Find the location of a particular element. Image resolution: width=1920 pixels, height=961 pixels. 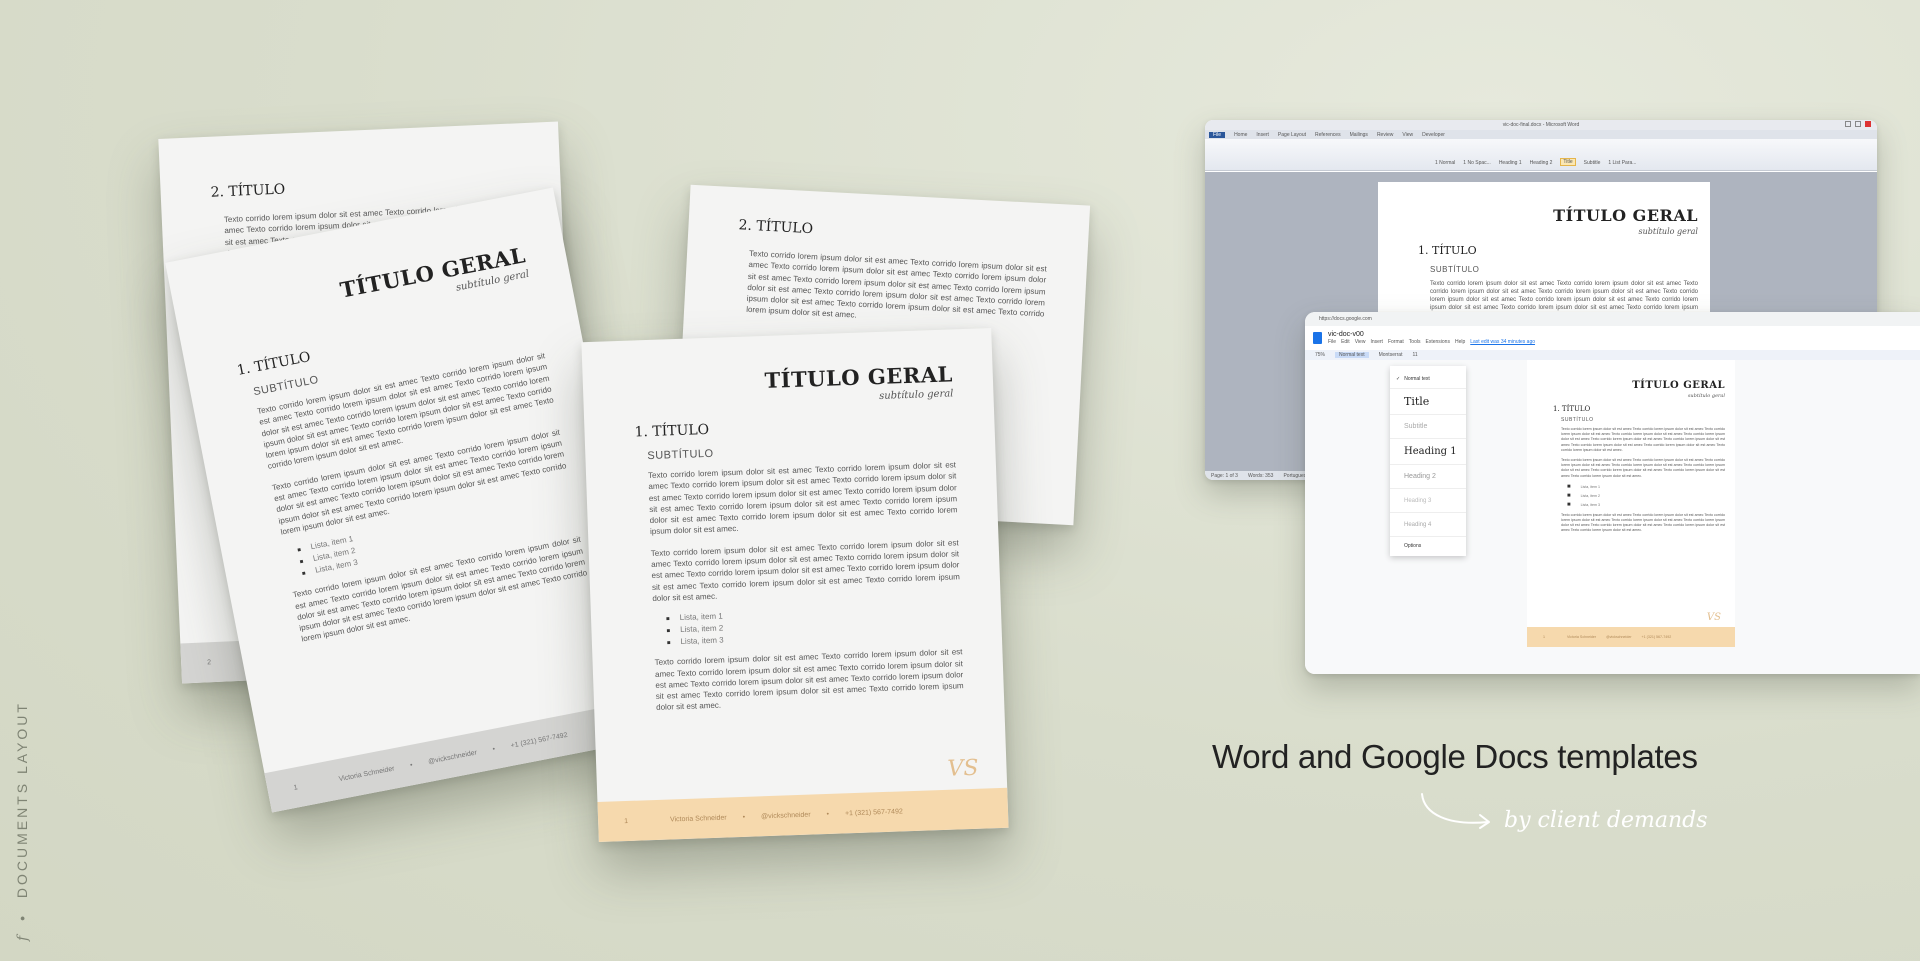

maximize-icon is located at coordinates (1858, 124).